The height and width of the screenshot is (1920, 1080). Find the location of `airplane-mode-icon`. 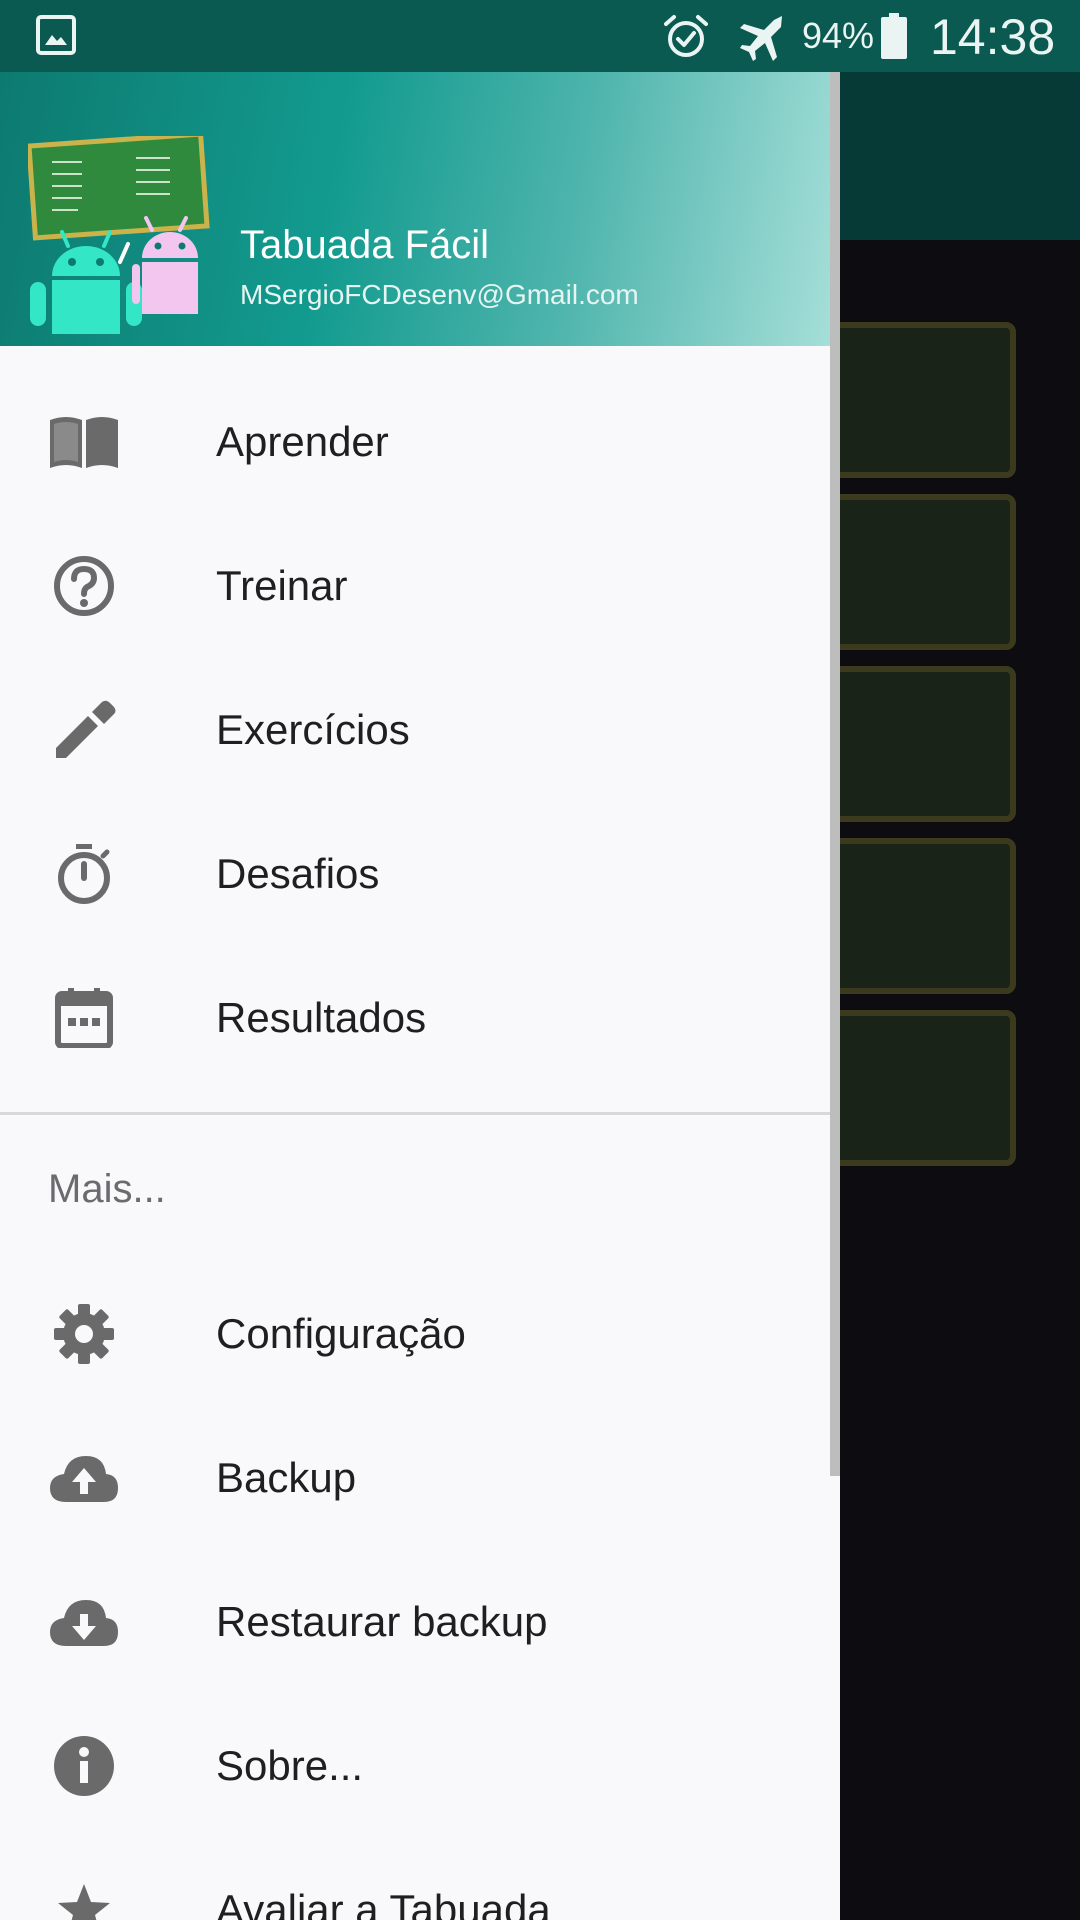

airplane-mode-icon is located at coordinates (761, 38).